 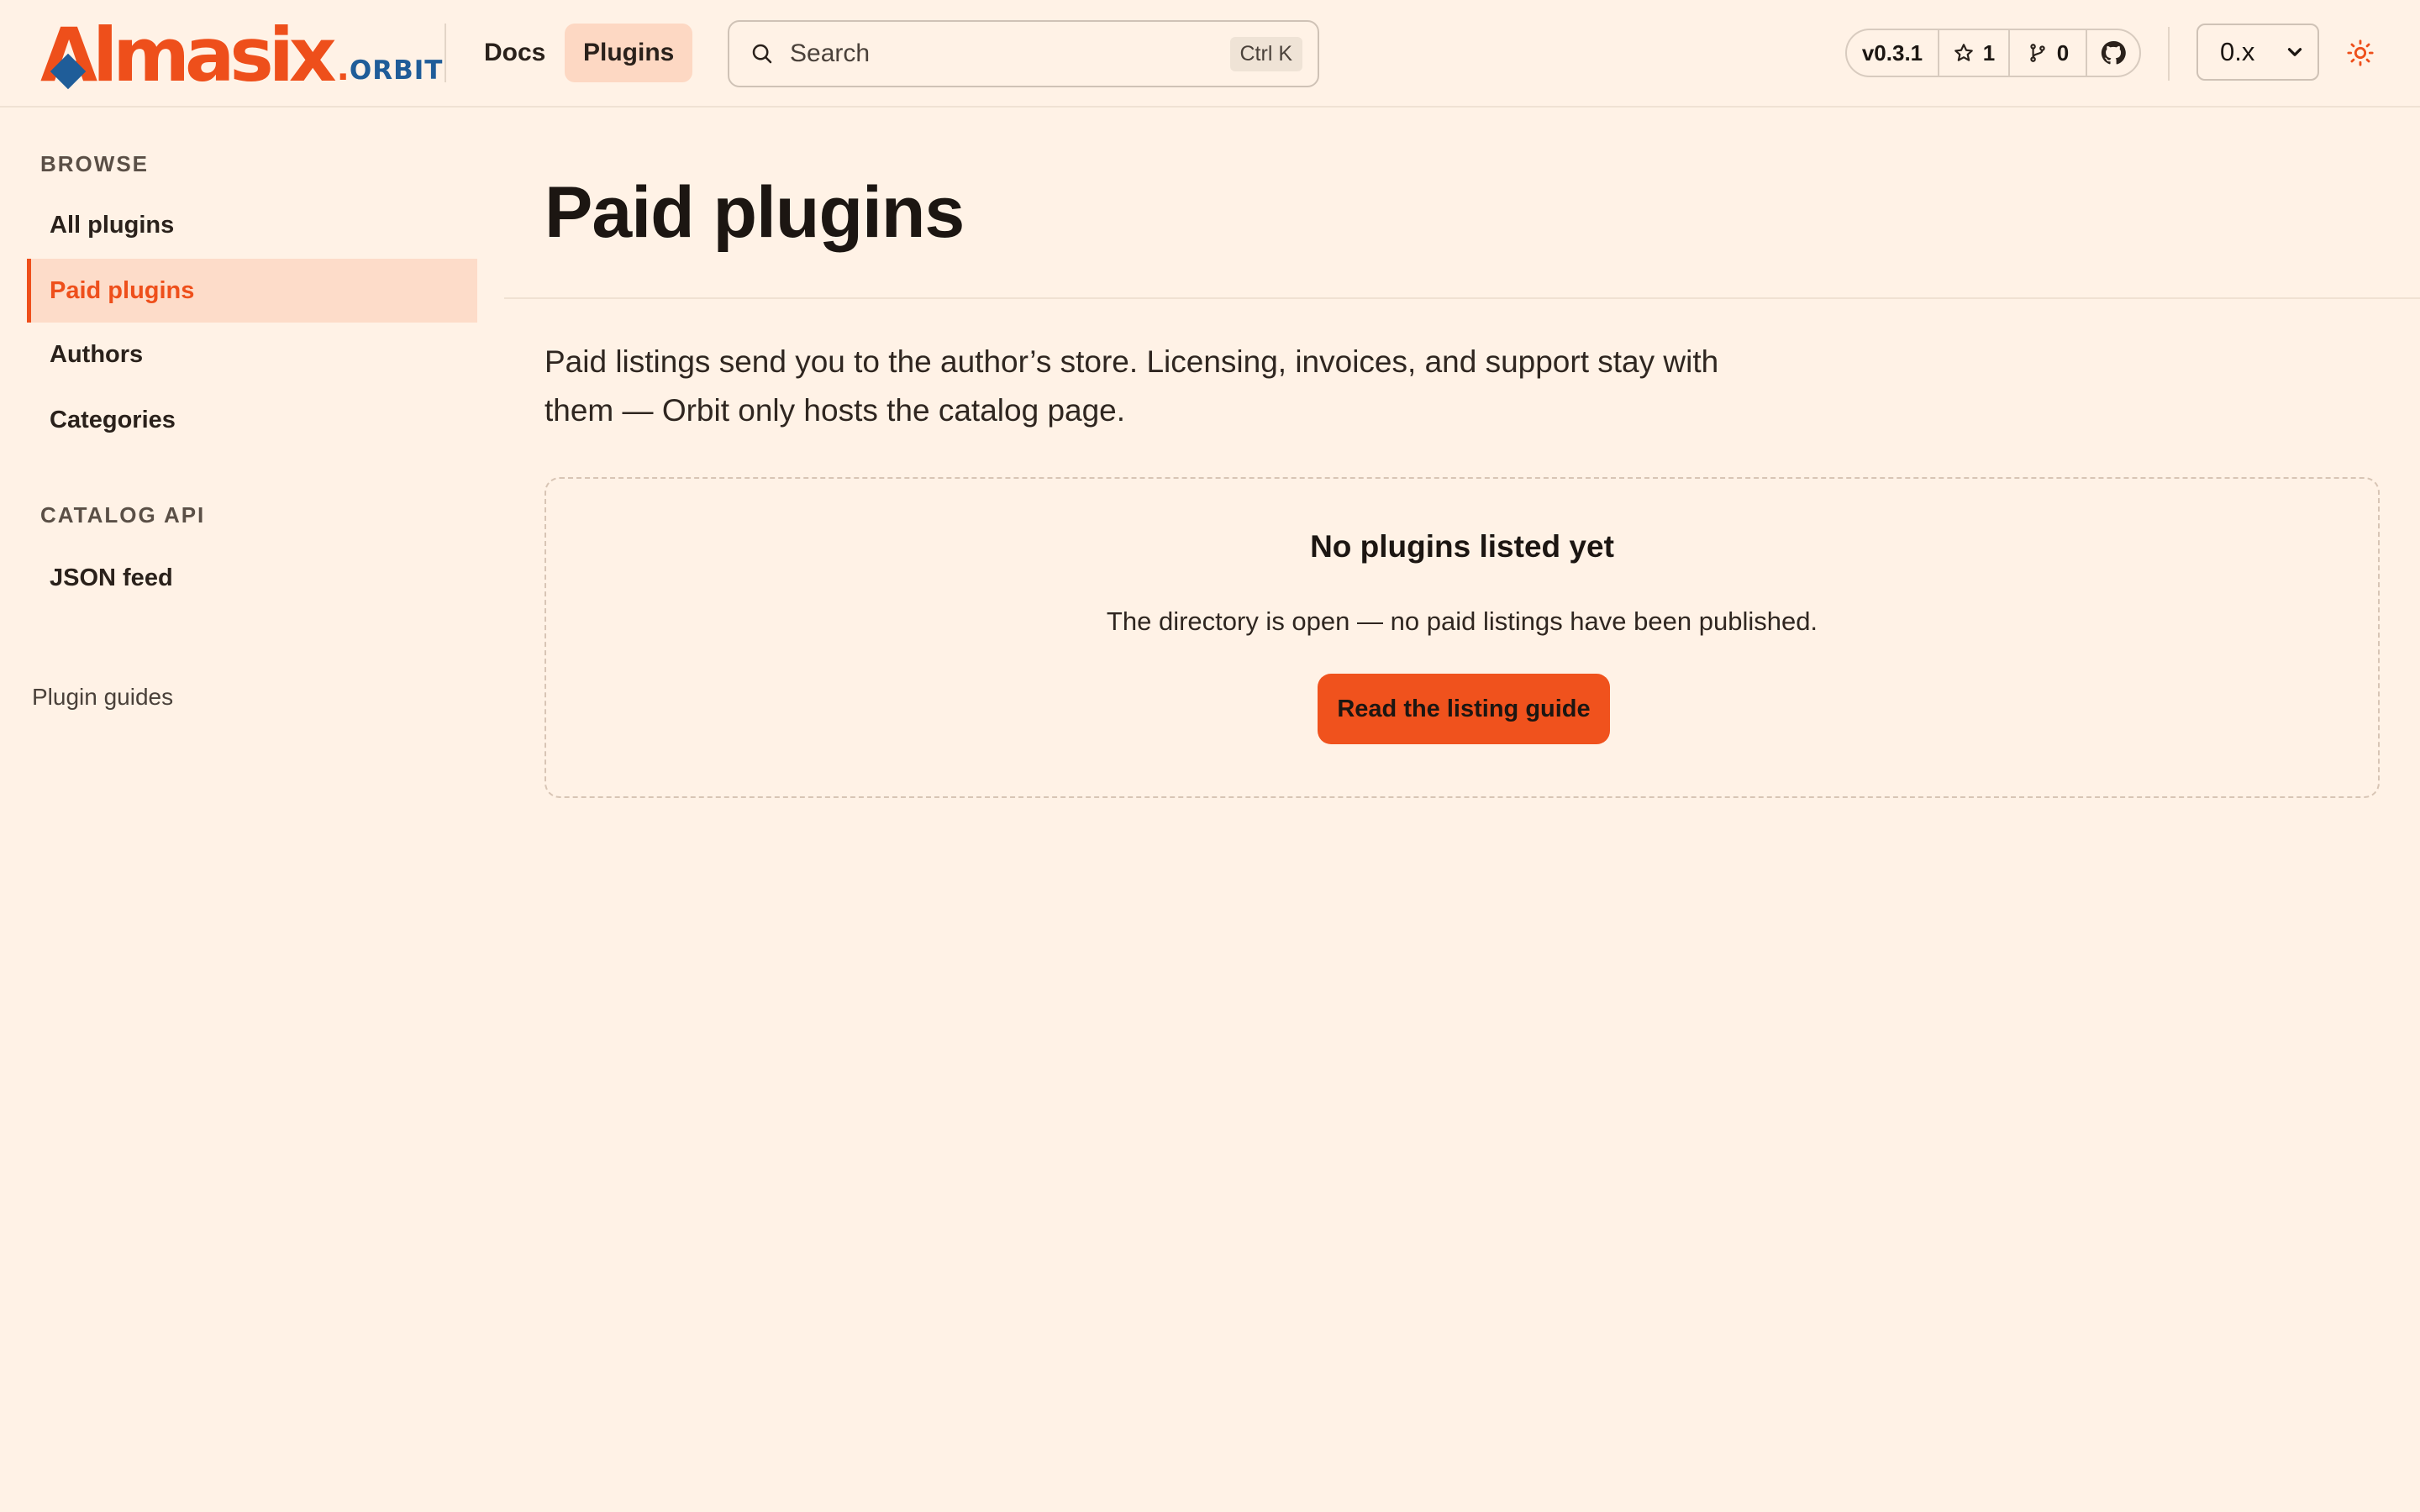 I want to click on search-shortcut-hint: Ctrl K, so click(x=1265, y=53).